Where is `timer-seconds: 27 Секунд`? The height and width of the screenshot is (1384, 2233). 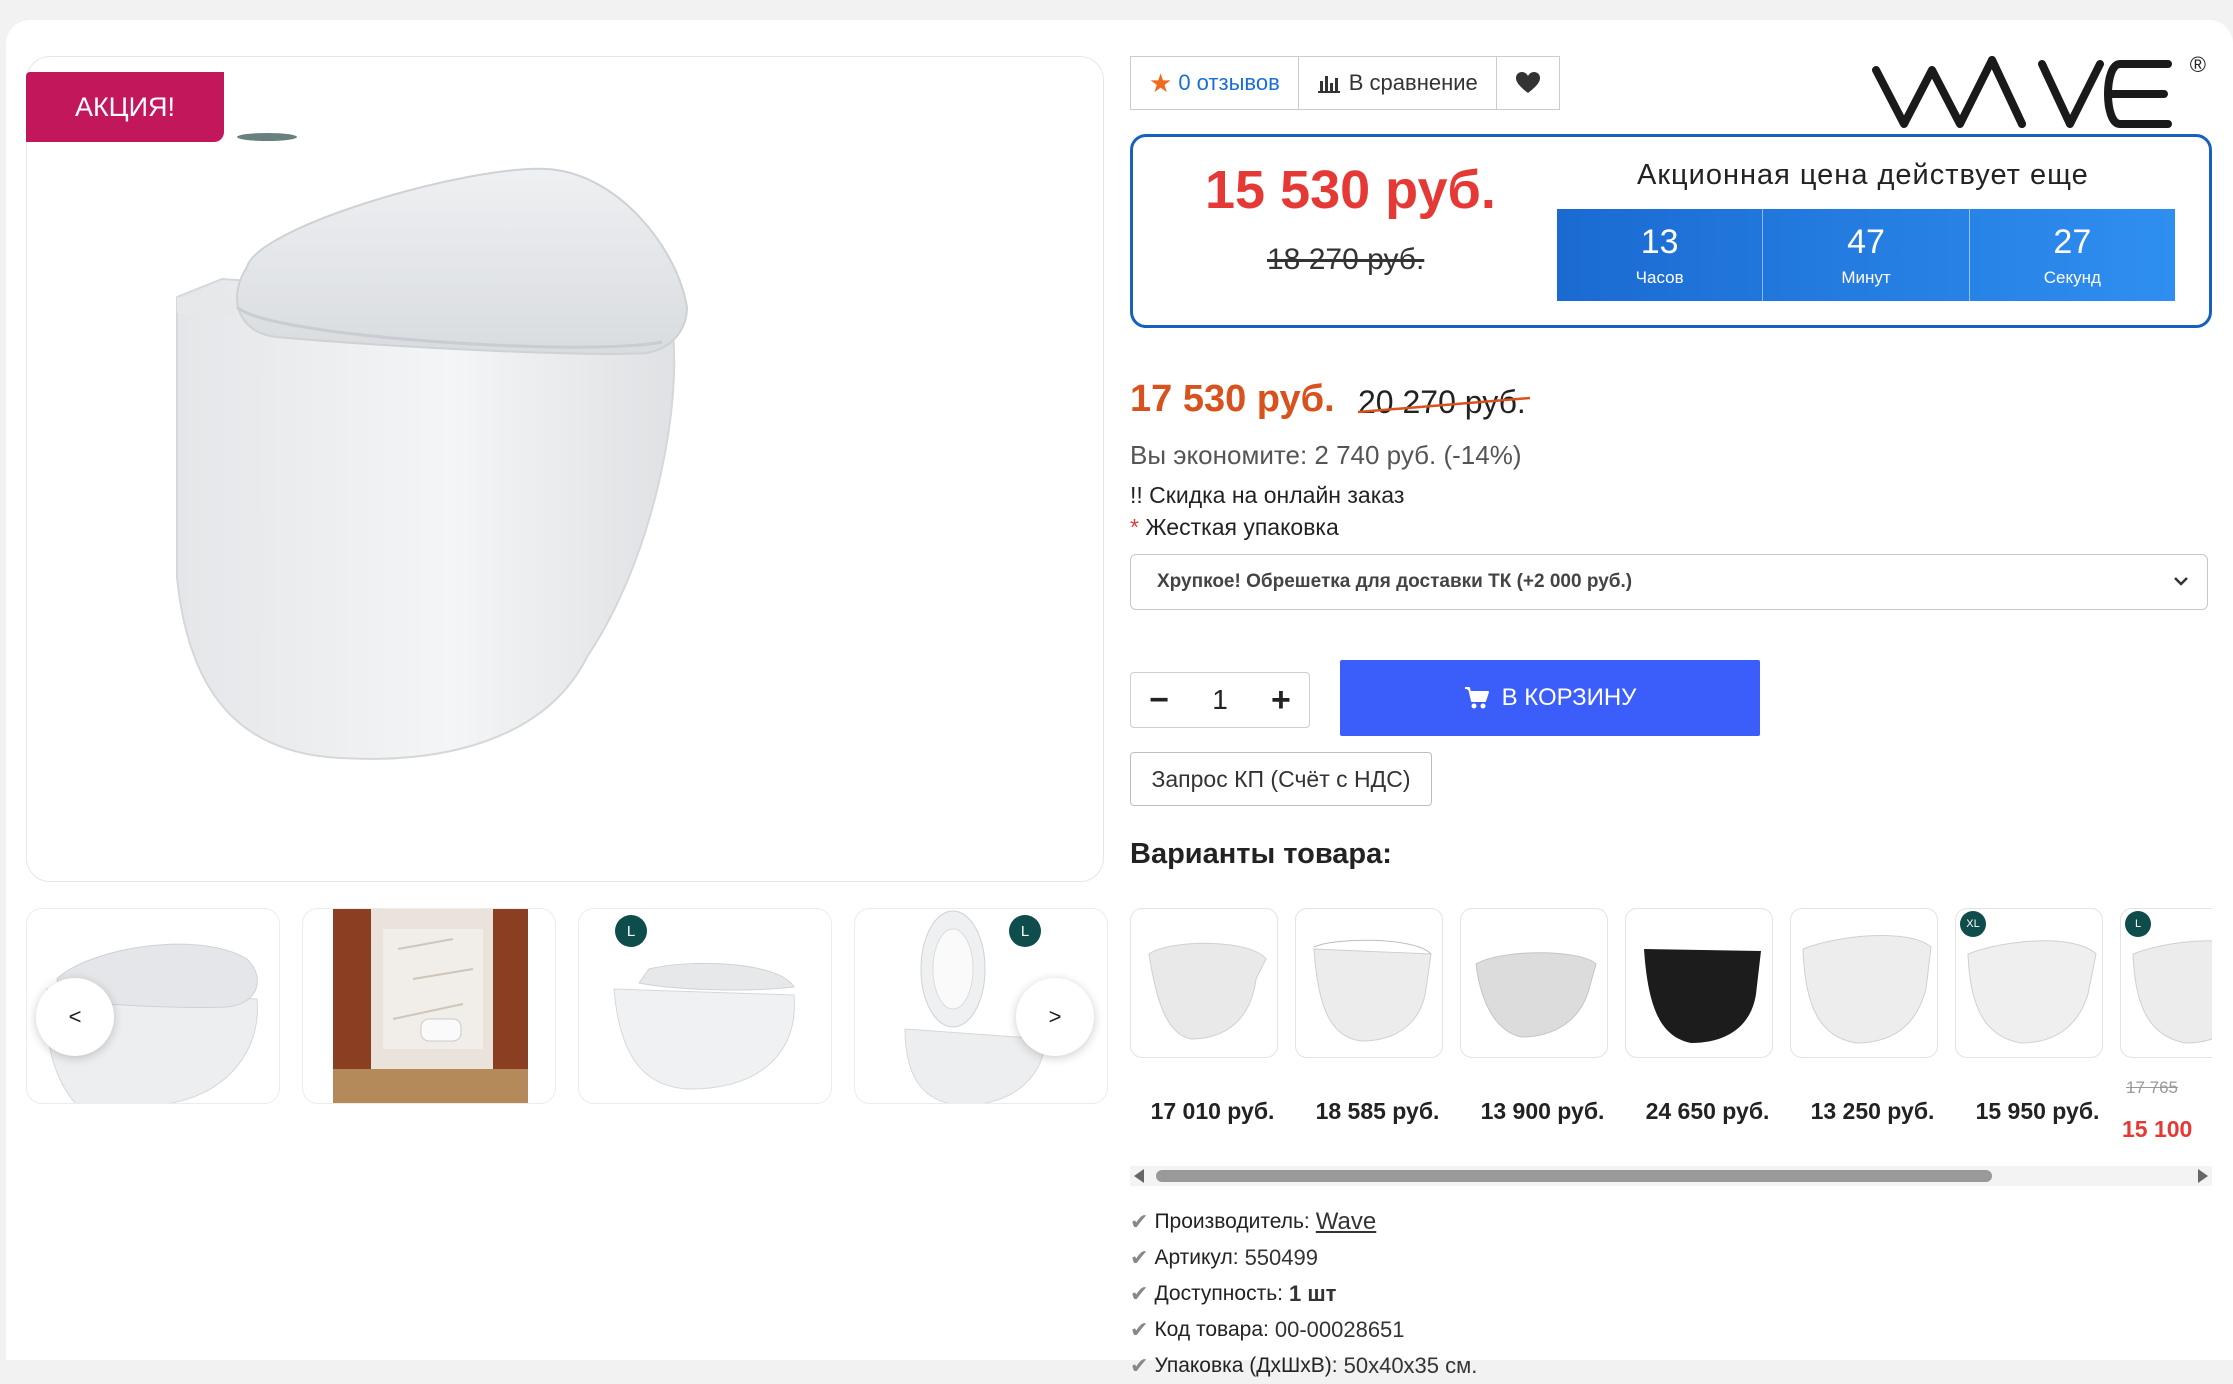 timer-seconds: 27 Секунд is located at coordinates (2072, 255).